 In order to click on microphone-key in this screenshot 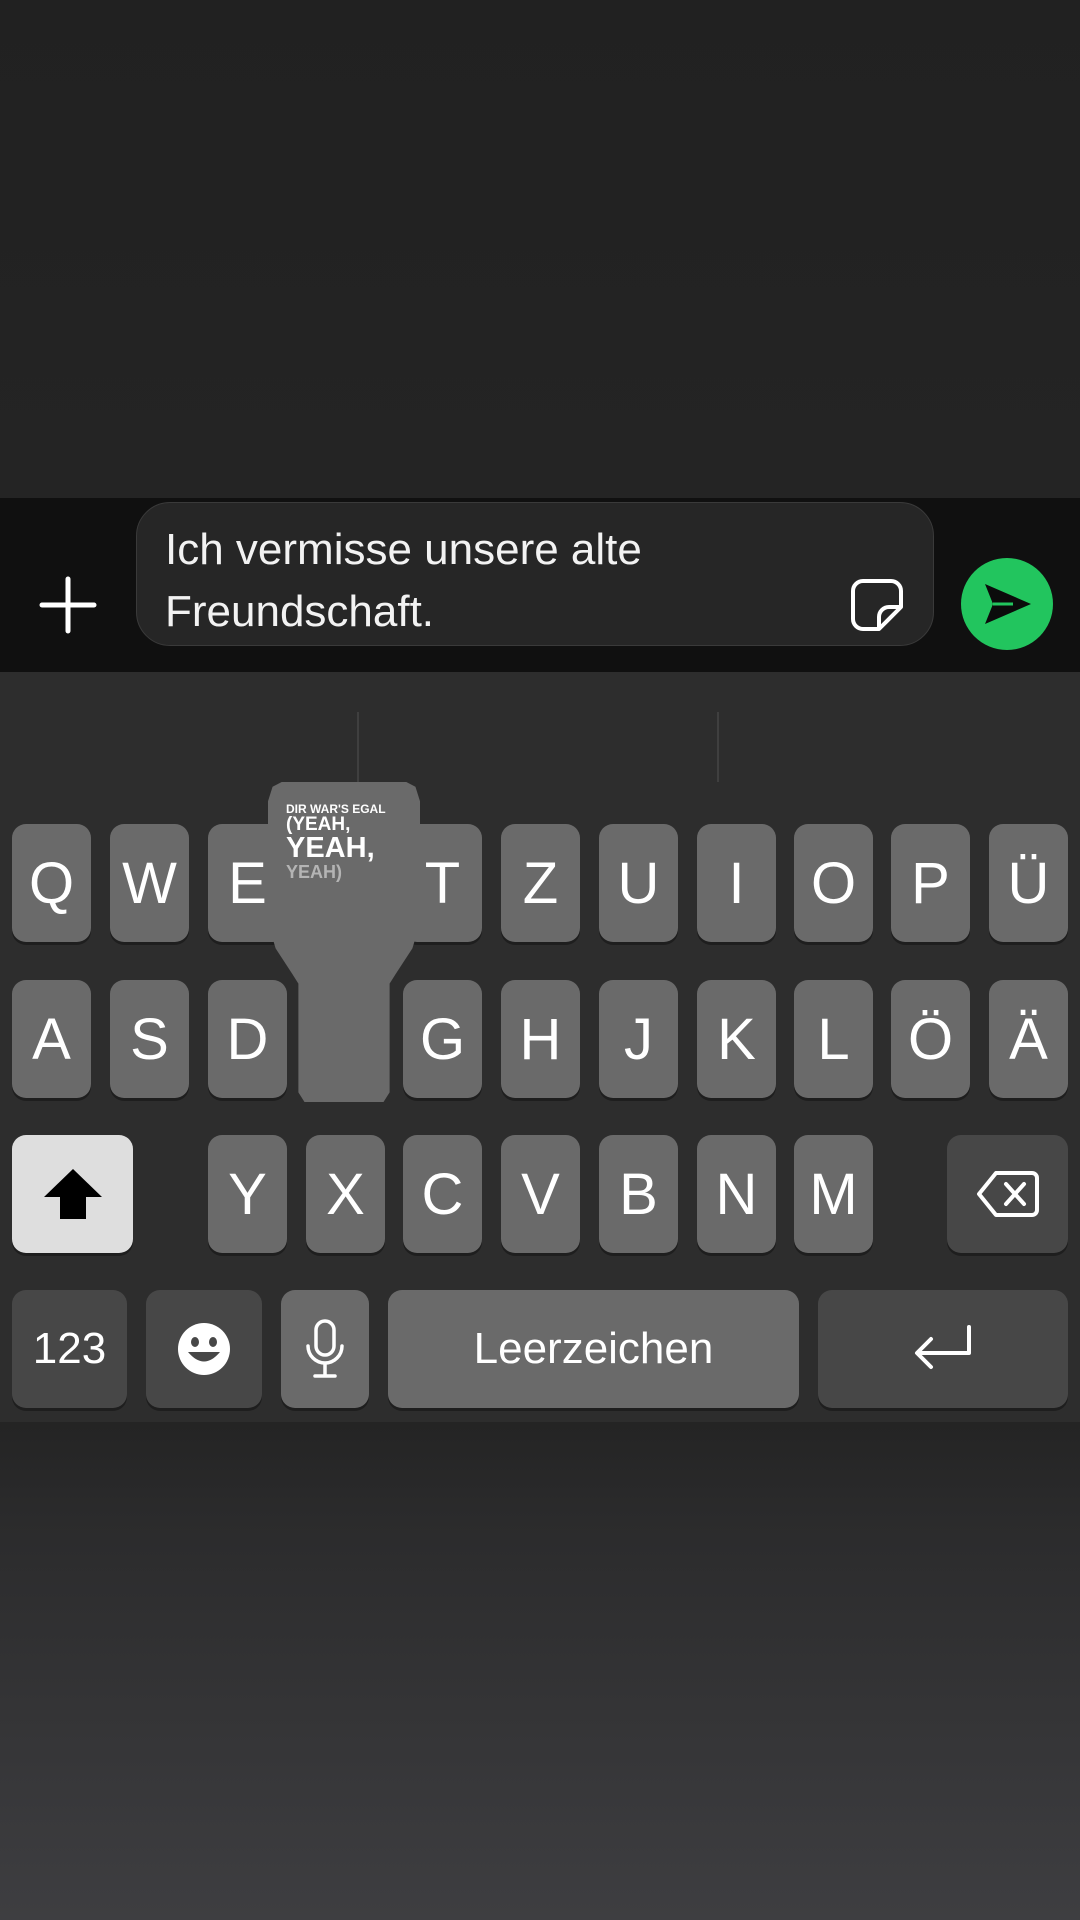, I will do `click(325, 1349)`.